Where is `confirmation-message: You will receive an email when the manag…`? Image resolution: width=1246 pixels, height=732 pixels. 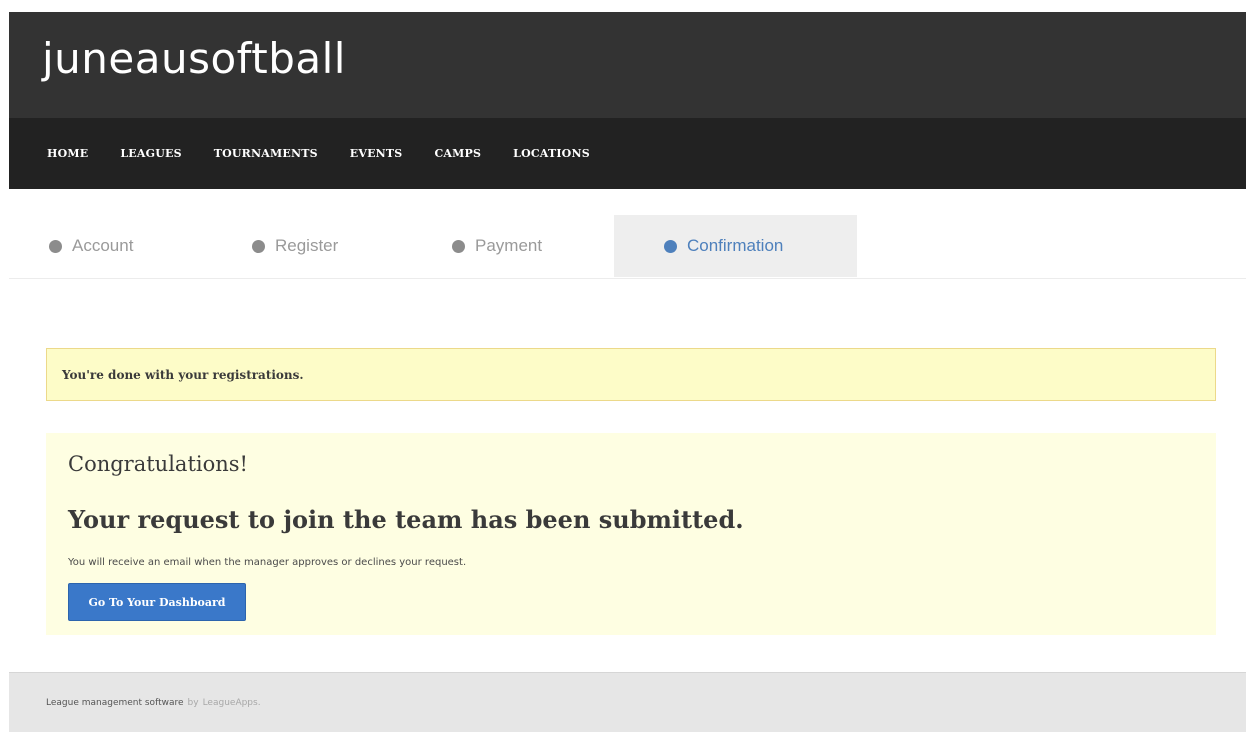
confirmation-message: You will receive an email when the manag… is located at coordinates (267, 562).